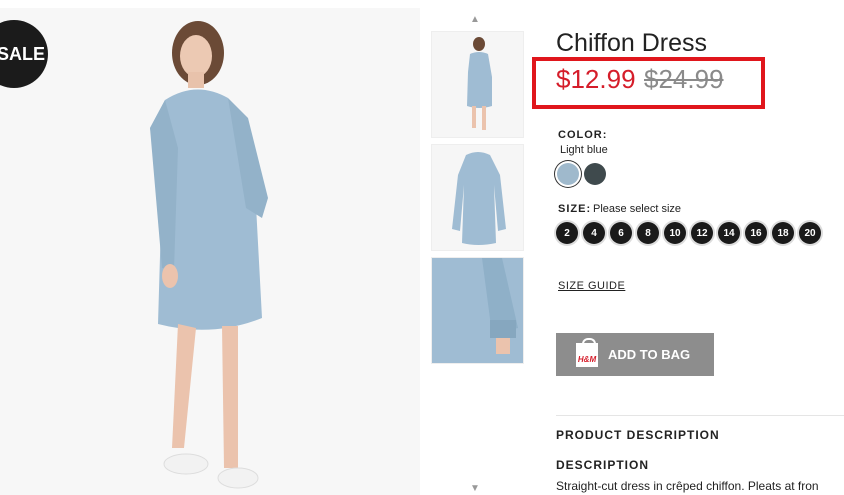  What do you see at coordinates (810, 233) in the screenshot?
I see `size-option: 20` at bounding box center [810, 233].